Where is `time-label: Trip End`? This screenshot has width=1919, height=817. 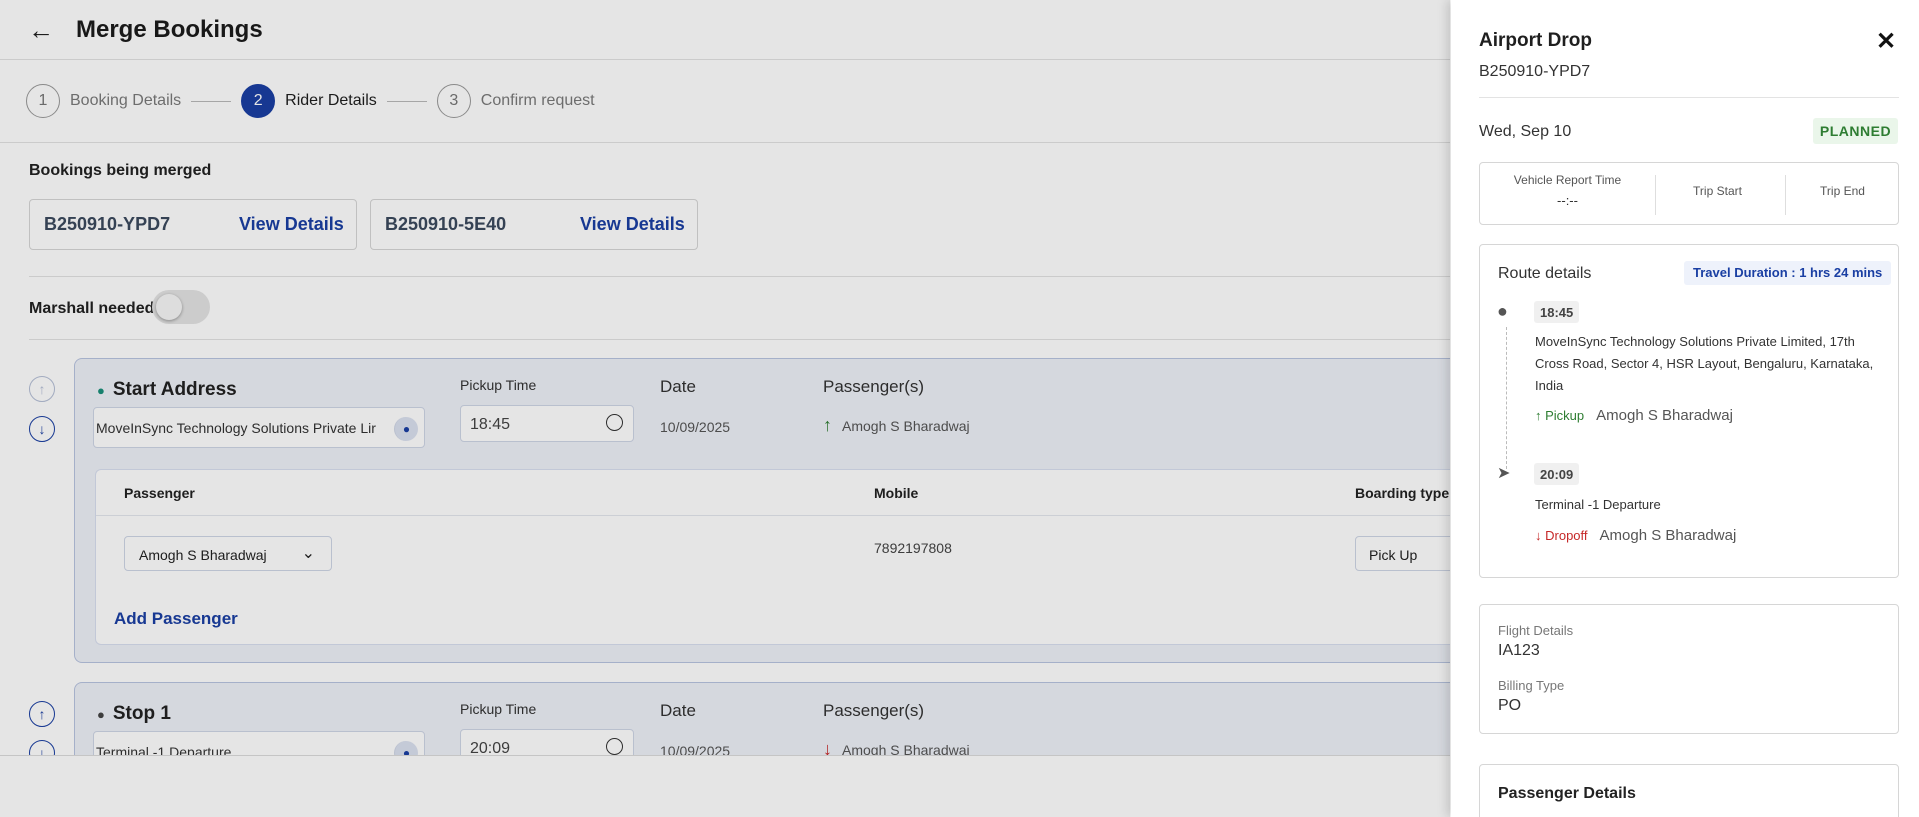 time-label: Trip End is located at coordinates (1842, 191).